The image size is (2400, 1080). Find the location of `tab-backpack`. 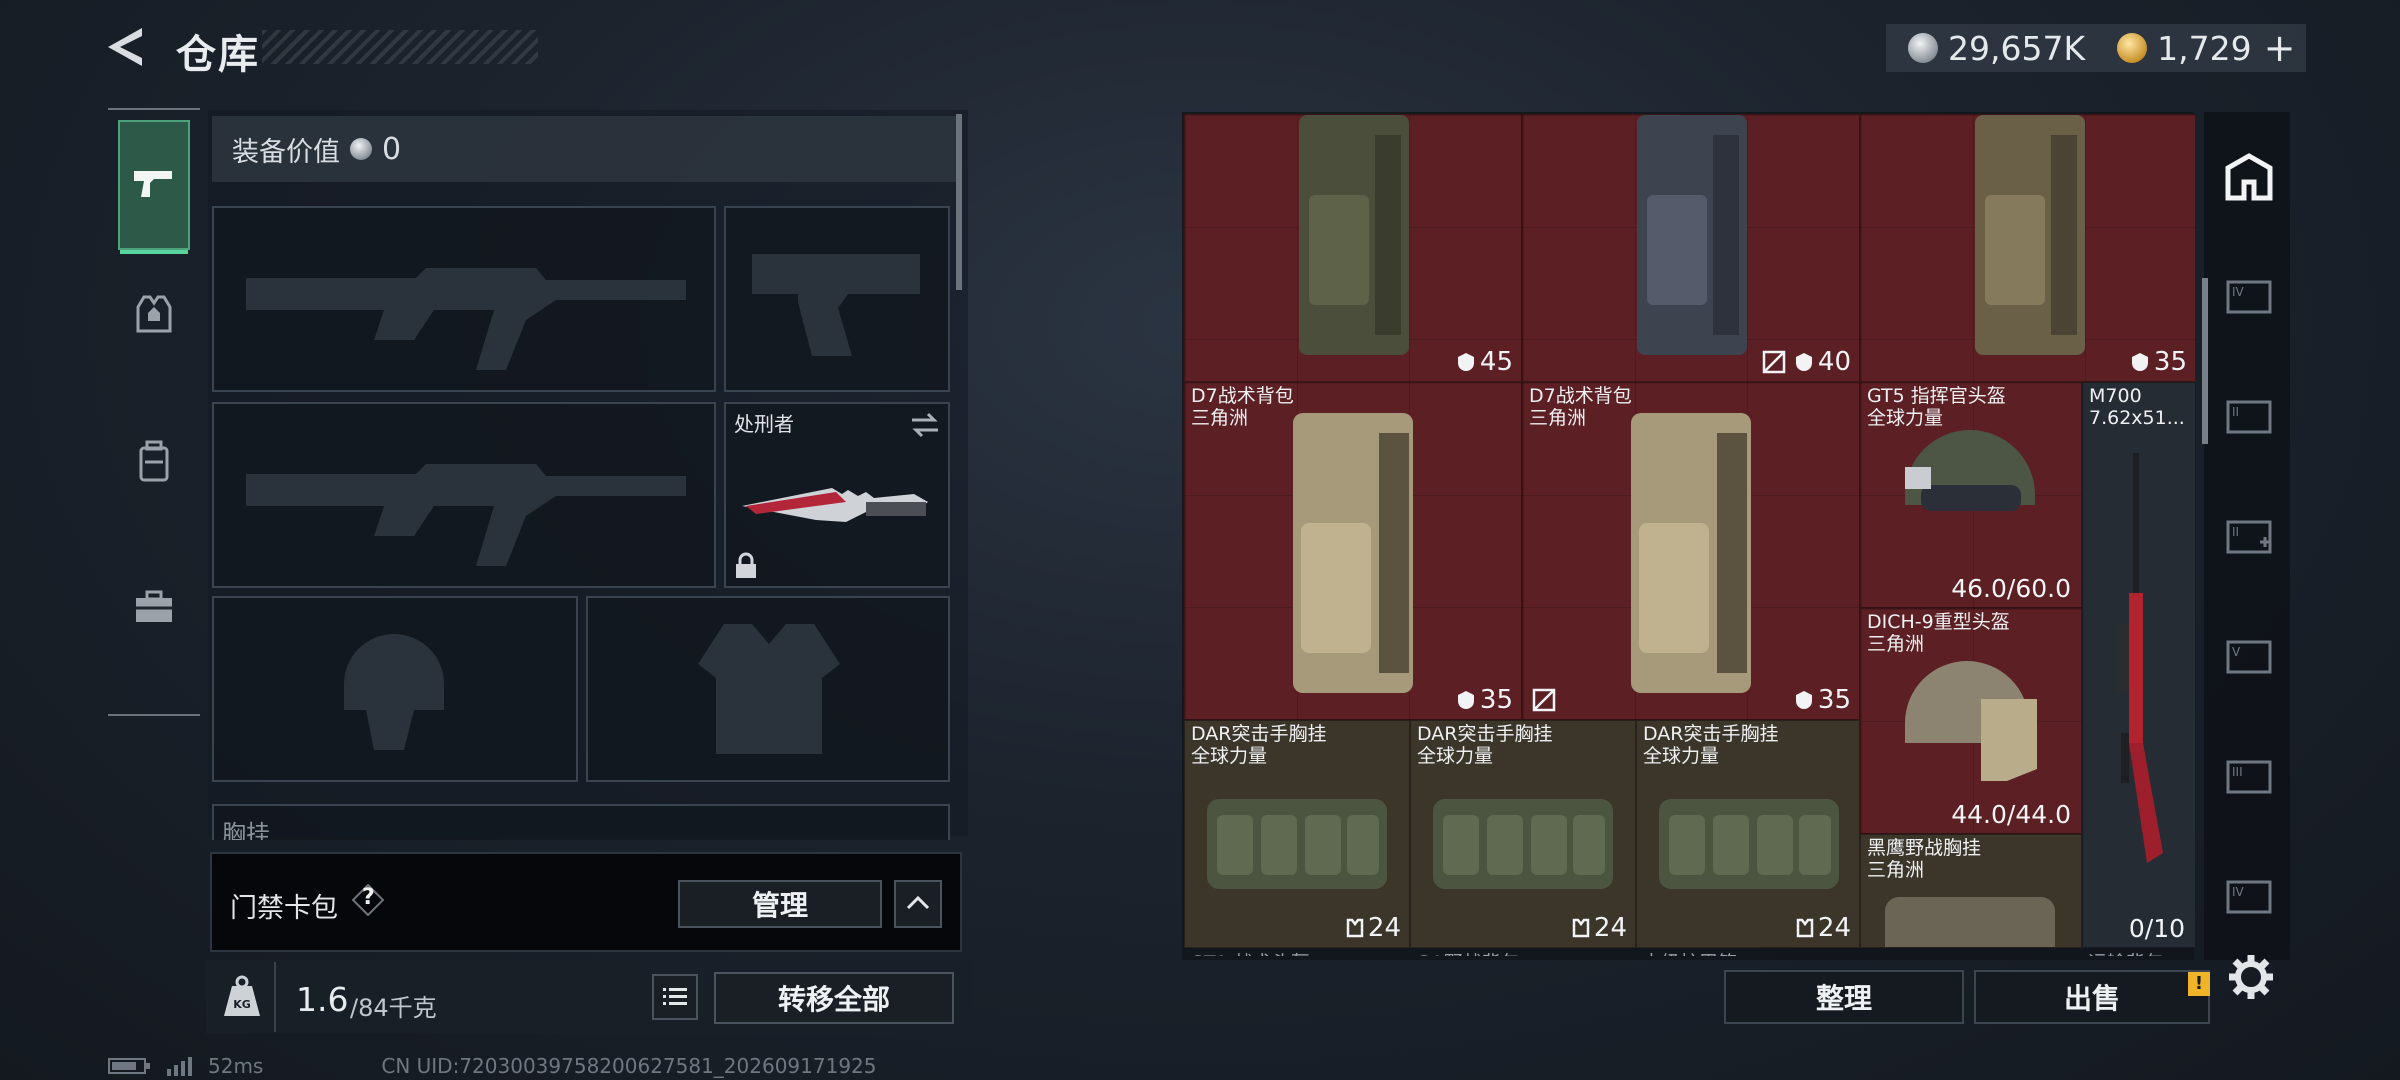

tab-backpack is located at coordinates (154, 461).